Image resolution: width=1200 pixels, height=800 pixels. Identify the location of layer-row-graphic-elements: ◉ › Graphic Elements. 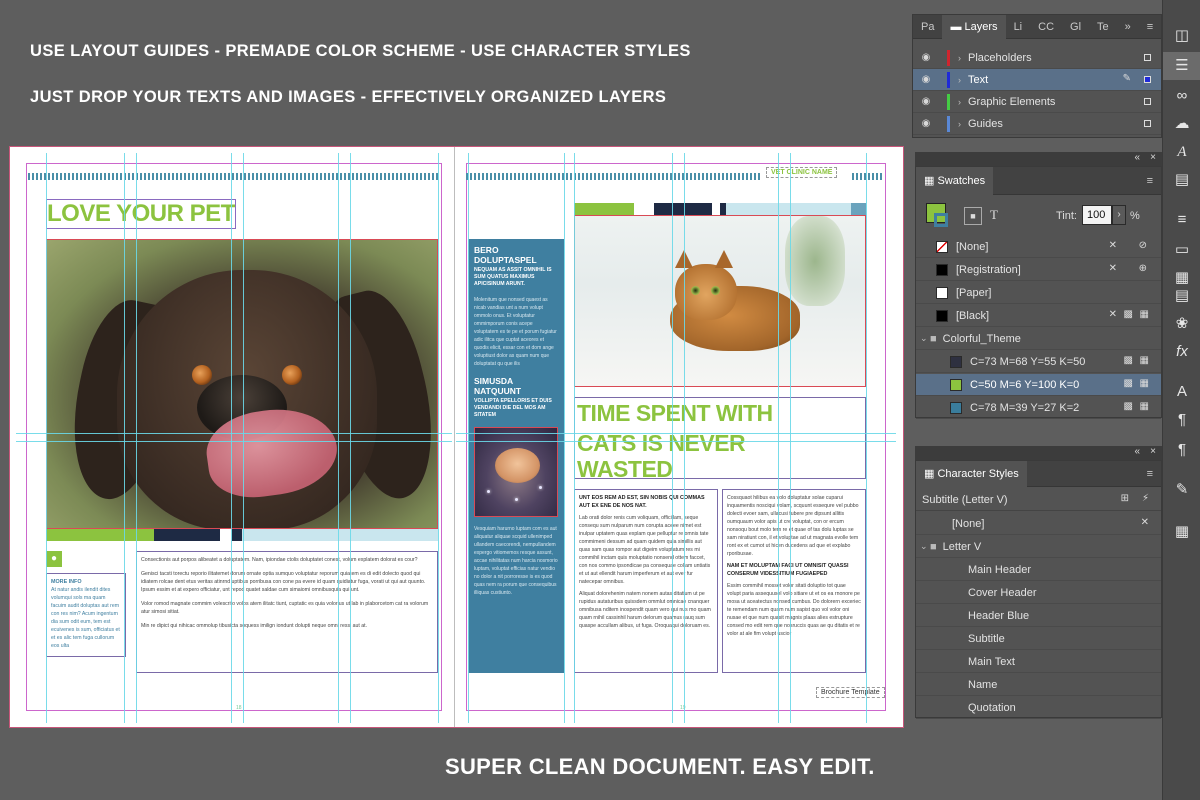
(1037, 102).